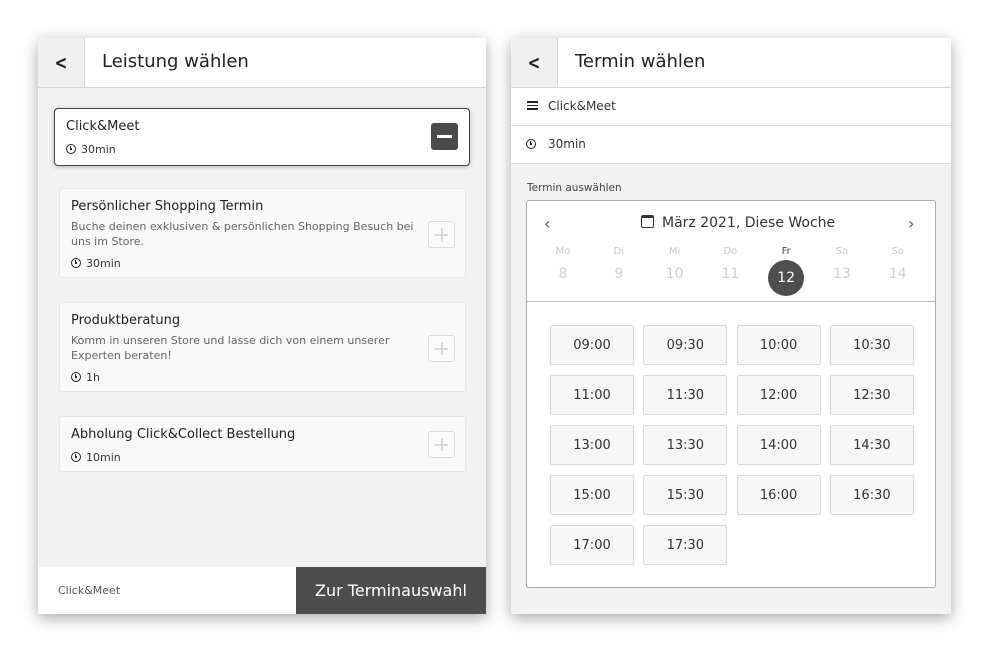 This screenshot has width=1000, height=672. What do you see at coordinates (871, 445) in the screenshot?
I see `time-slot: 14:30` at bounding box center [871, 445].